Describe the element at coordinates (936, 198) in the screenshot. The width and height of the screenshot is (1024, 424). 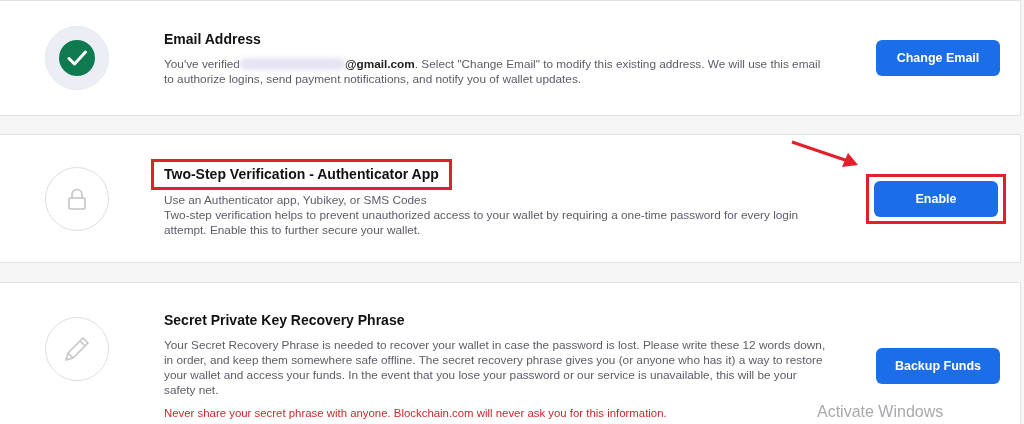
I see `action-button: Enable` at that location.